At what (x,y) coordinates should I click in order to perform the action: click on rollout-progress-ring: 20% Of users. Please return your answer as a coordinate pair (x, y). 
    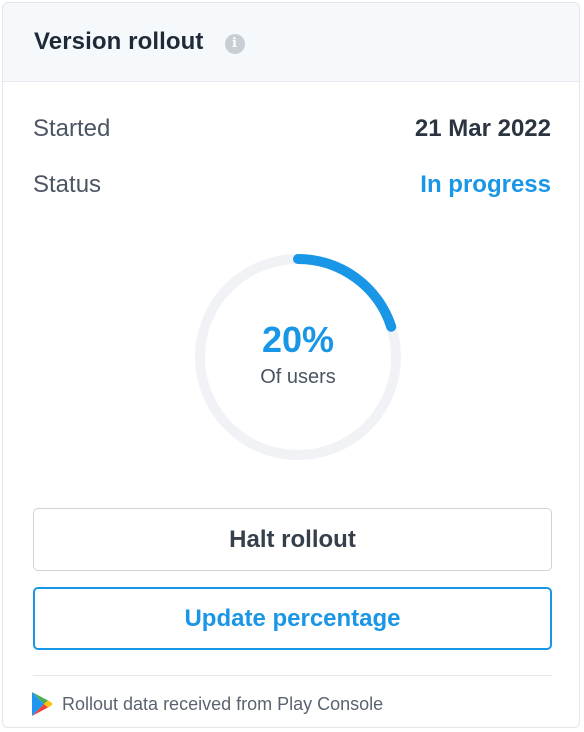
    Looking at the image, I should click on (298, 357).